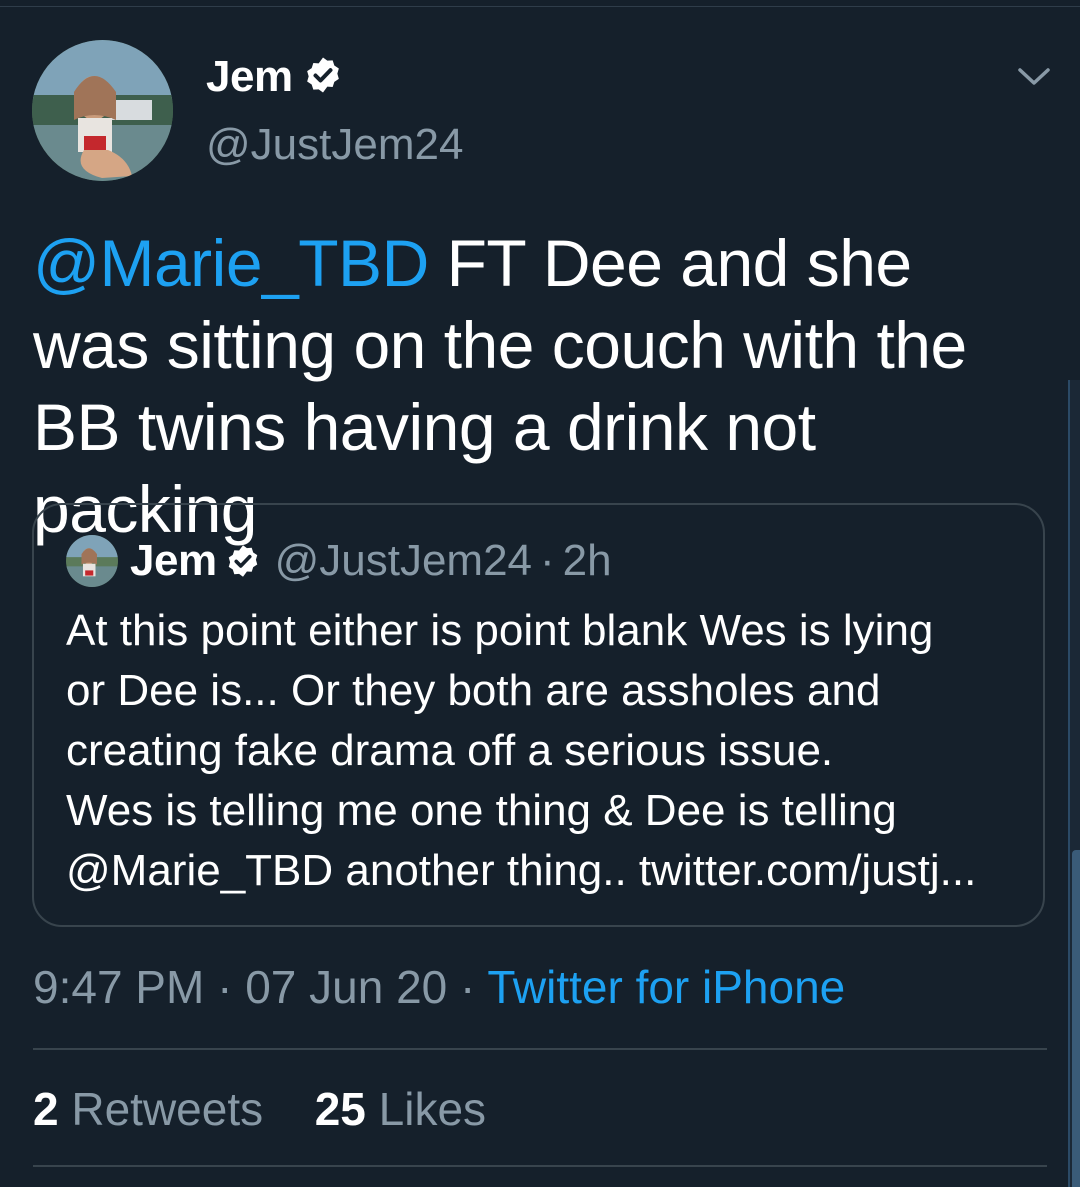 Image resolution: width=1080 pixels, height=1187 pixels. What do you see at coordinates (450, 750) in the screenshot?
I see `quoted-text-line: creating fake drama off a serious issue.` at bounding box center [450, 750].